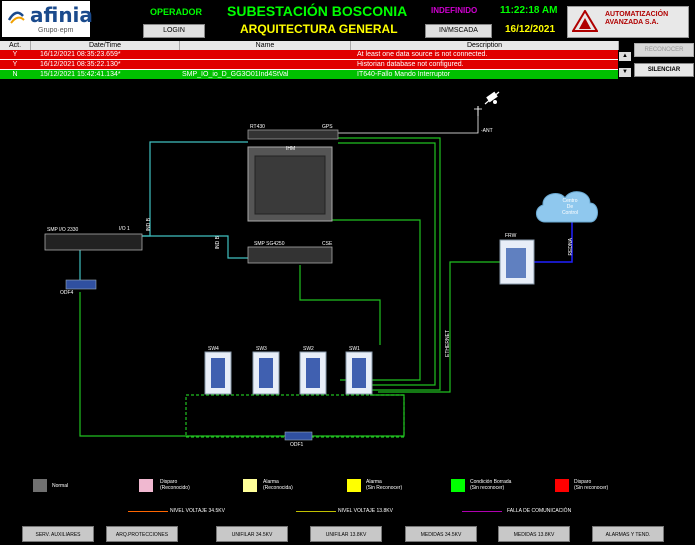 Image resolution: width=695 pixels, height=545 pixels. Describe the element at coordinates (80, 74) in the screenshot. I see `row-datetime: 15/12/2021 15:42:41.134*` at that location.